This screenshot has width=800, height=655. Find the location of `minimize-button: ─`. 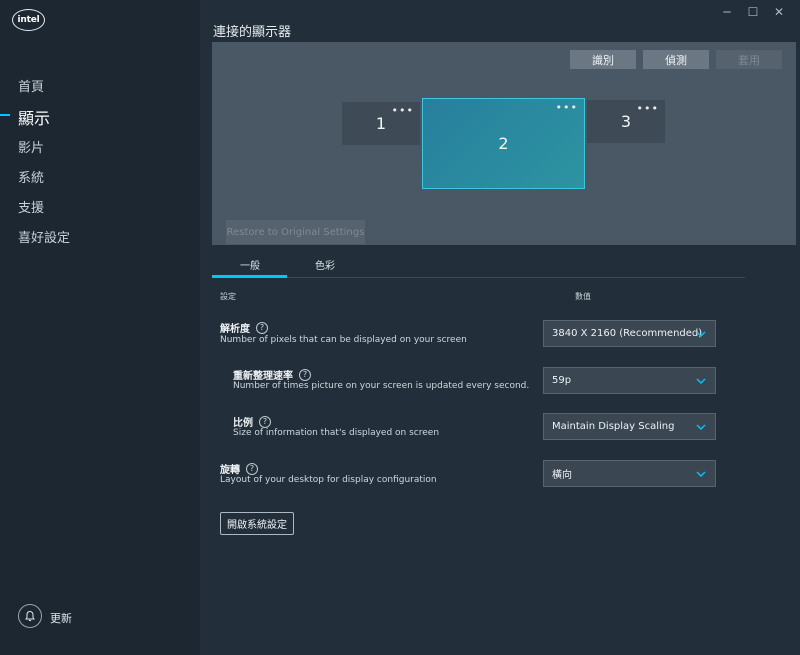

minimize-button: ─ is located at coordinates (727, 12).